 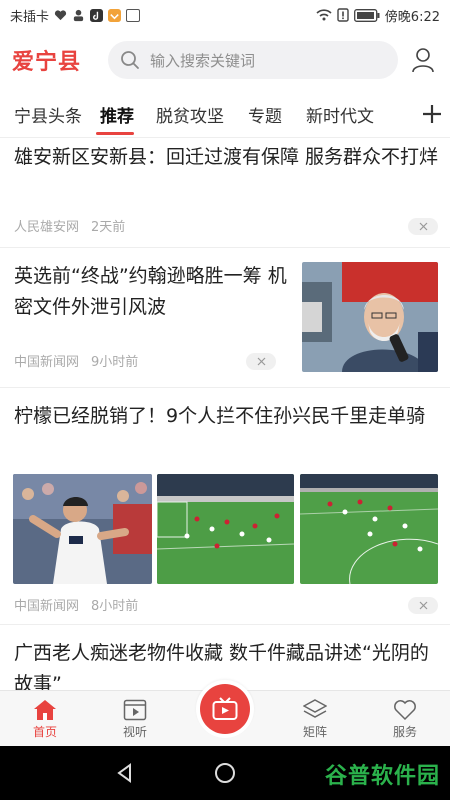 I want to click on news-time: 2天前, so click(x=108, y=227).